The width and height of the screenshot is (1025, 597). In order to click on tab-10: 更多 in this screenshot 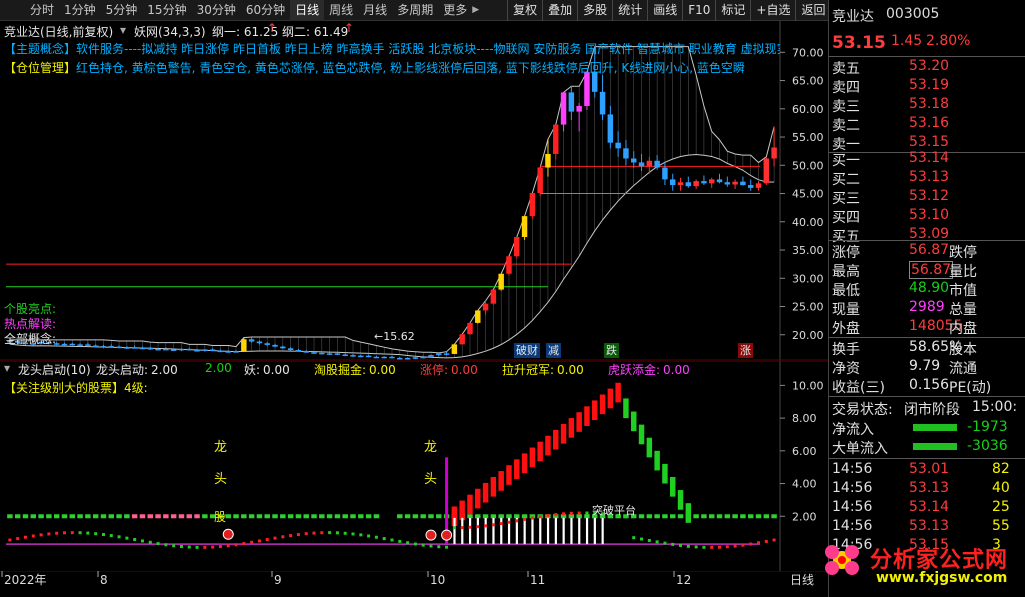, I will do `click(455, 10)`.